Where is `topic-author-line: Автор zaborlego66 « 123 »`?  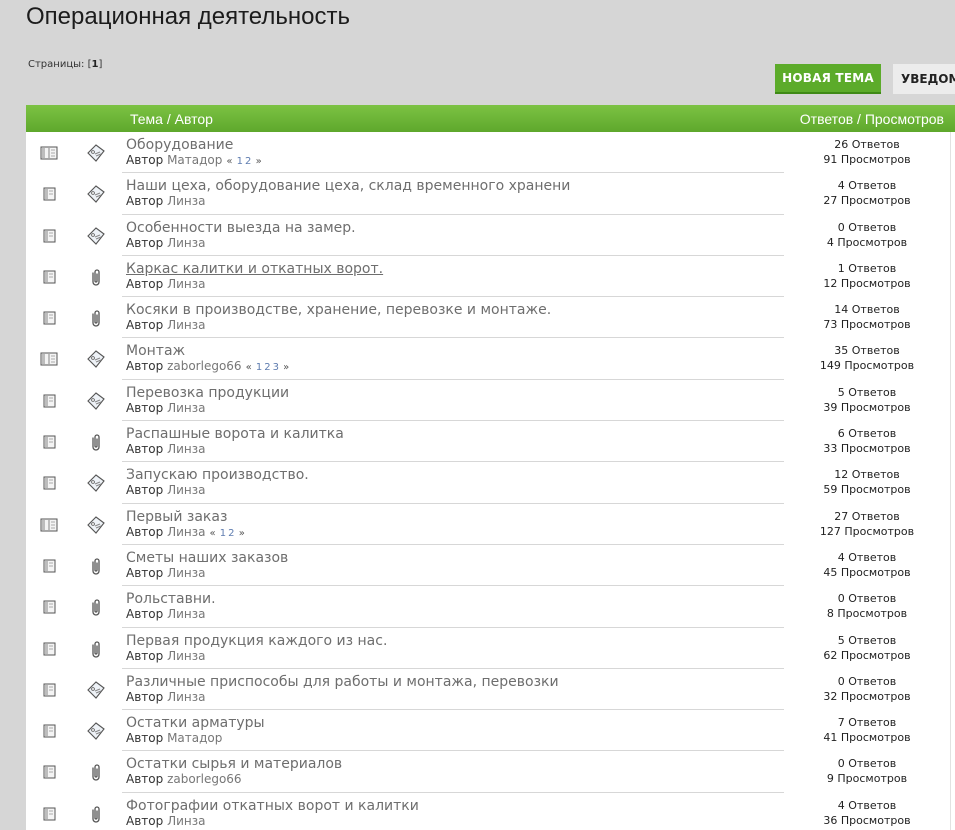
topic-author-line: Автор zaborlego66 « 123 » is located at coordinates (207, 366).